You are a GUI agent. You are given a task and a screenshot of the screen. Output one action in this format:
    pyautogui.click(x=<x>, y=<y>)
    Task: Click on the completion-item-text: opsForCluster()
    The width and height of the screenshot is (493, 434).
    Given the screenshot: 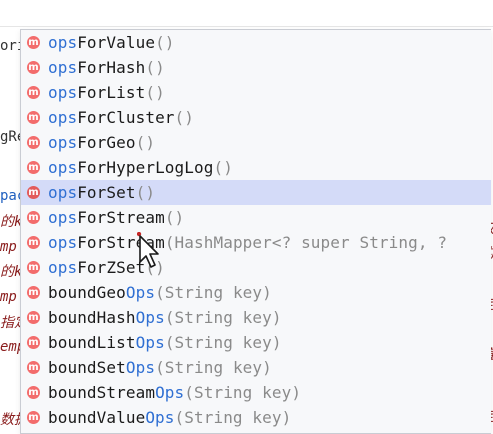 What is the action you would take?
    pyautogui.click(x=121, y=118)
    